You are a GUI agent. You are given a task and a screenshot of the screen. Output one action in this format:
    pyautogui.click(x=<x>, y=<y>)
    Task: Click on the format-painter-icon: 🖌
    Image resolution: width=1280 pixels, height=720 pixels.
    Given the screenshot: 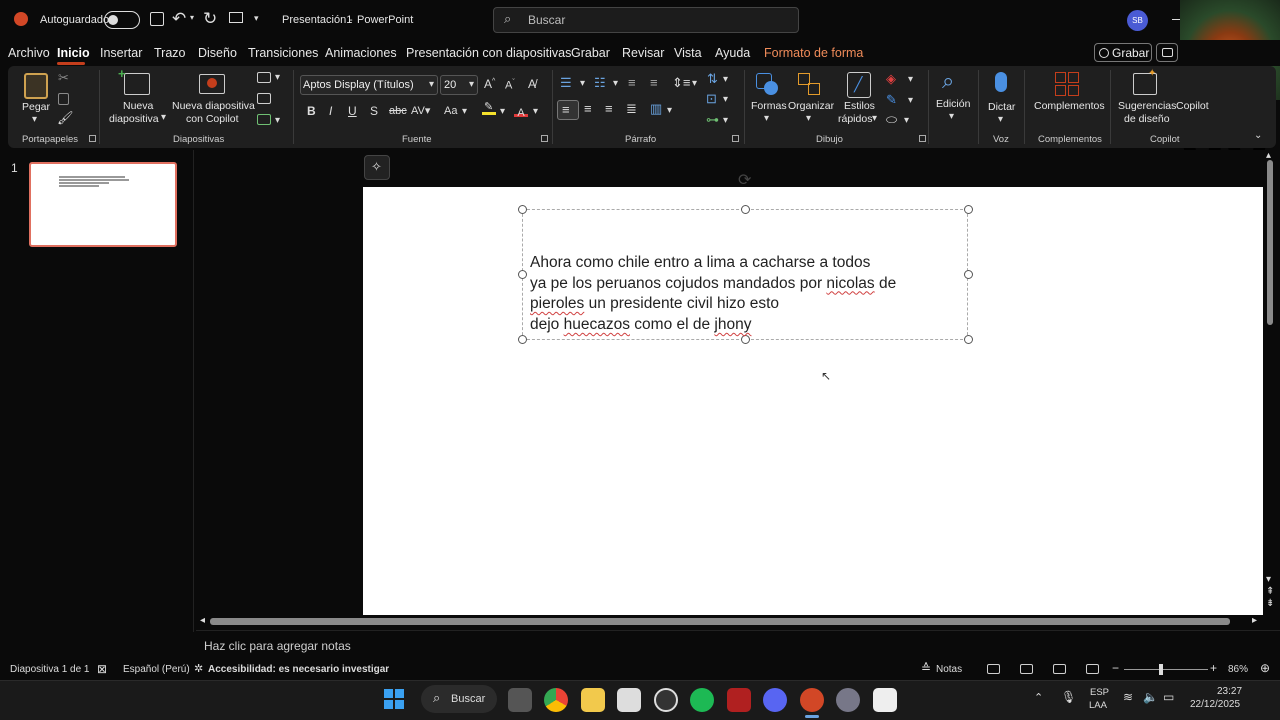 What is the action you would take?
    pyautogui.click(x=65, y=118)
    